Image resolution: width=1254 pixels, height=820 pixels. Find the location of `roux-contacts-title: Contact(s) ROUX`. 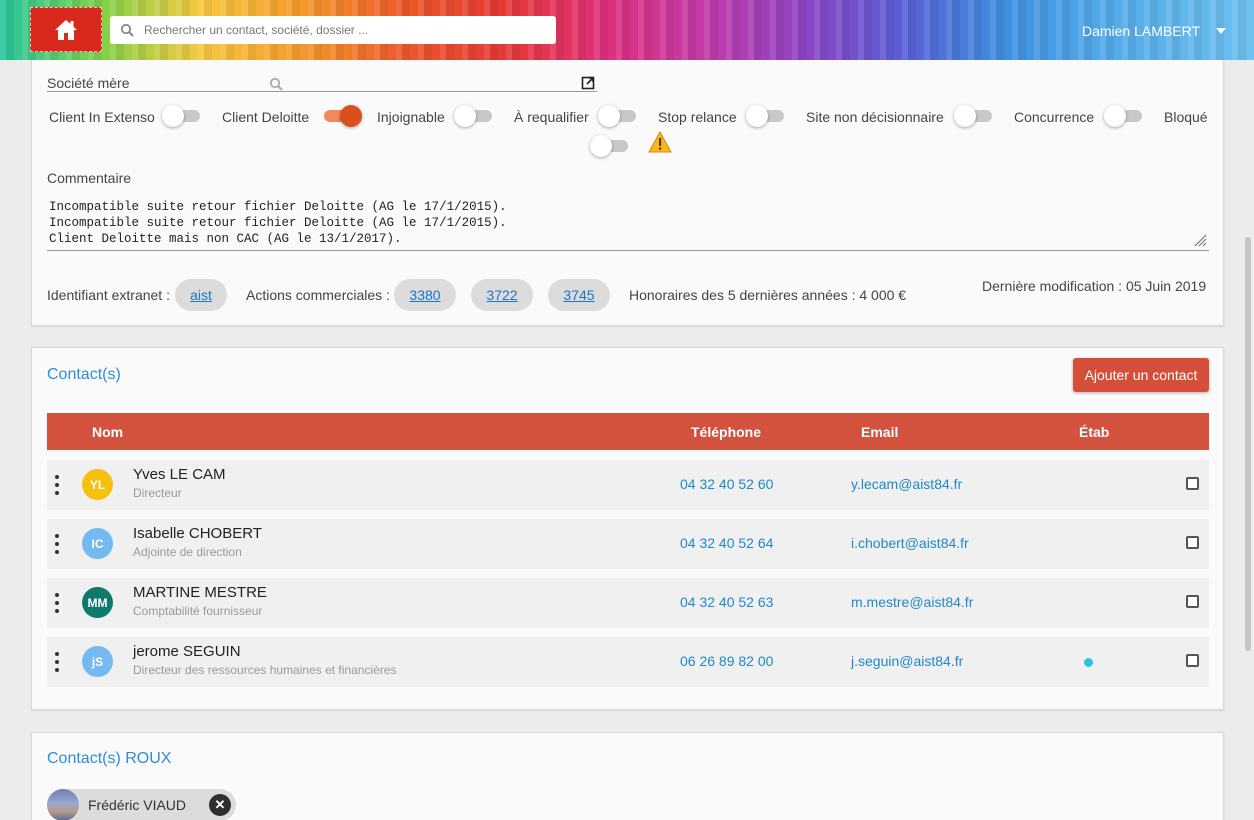

roux-contacts-title: Contact(s) ROUX is located at coordinates (109, 758).